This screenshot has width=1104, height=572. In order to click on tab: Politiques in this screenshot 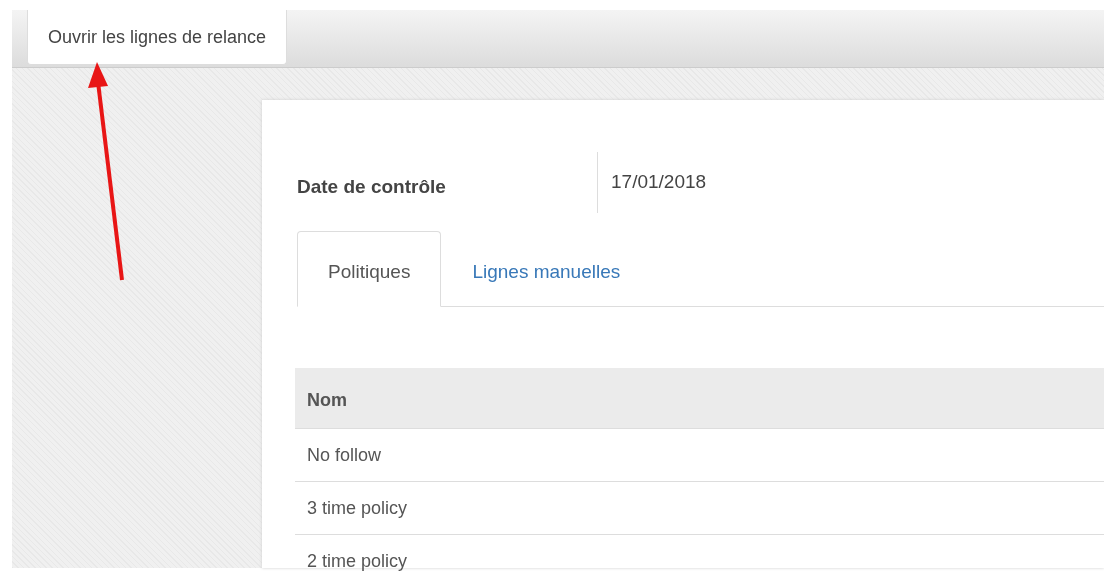, I will do `click(369, 268)`.